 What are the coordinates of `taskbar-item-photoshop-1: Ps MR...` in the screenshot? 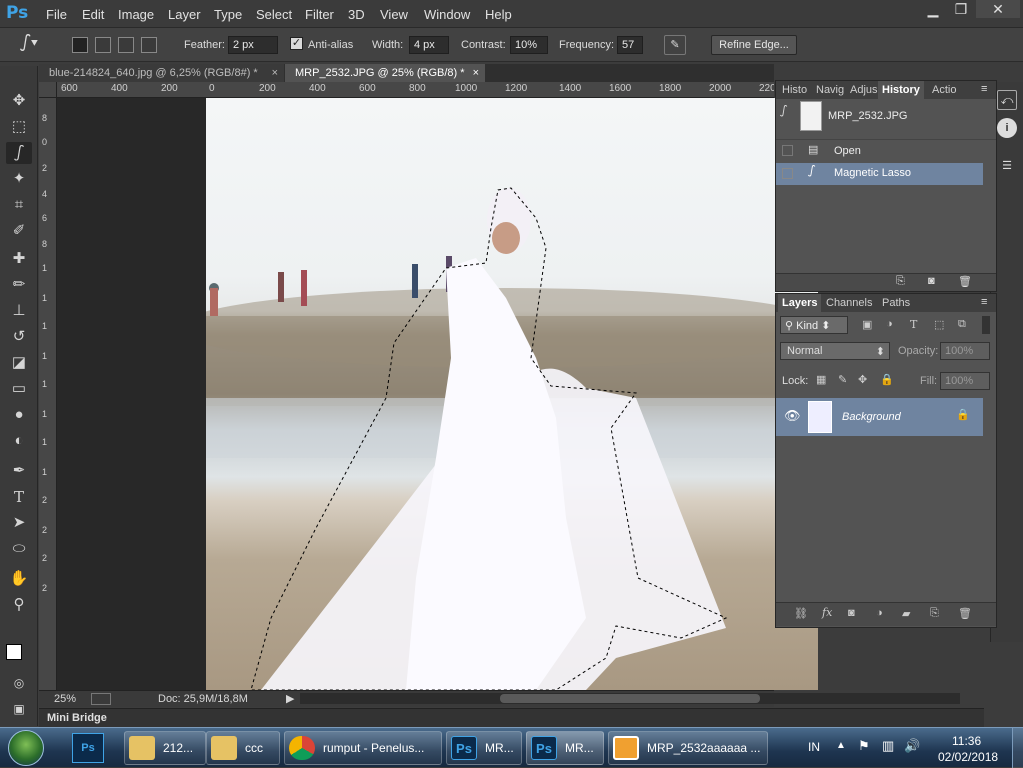 It's located at (484, 748).